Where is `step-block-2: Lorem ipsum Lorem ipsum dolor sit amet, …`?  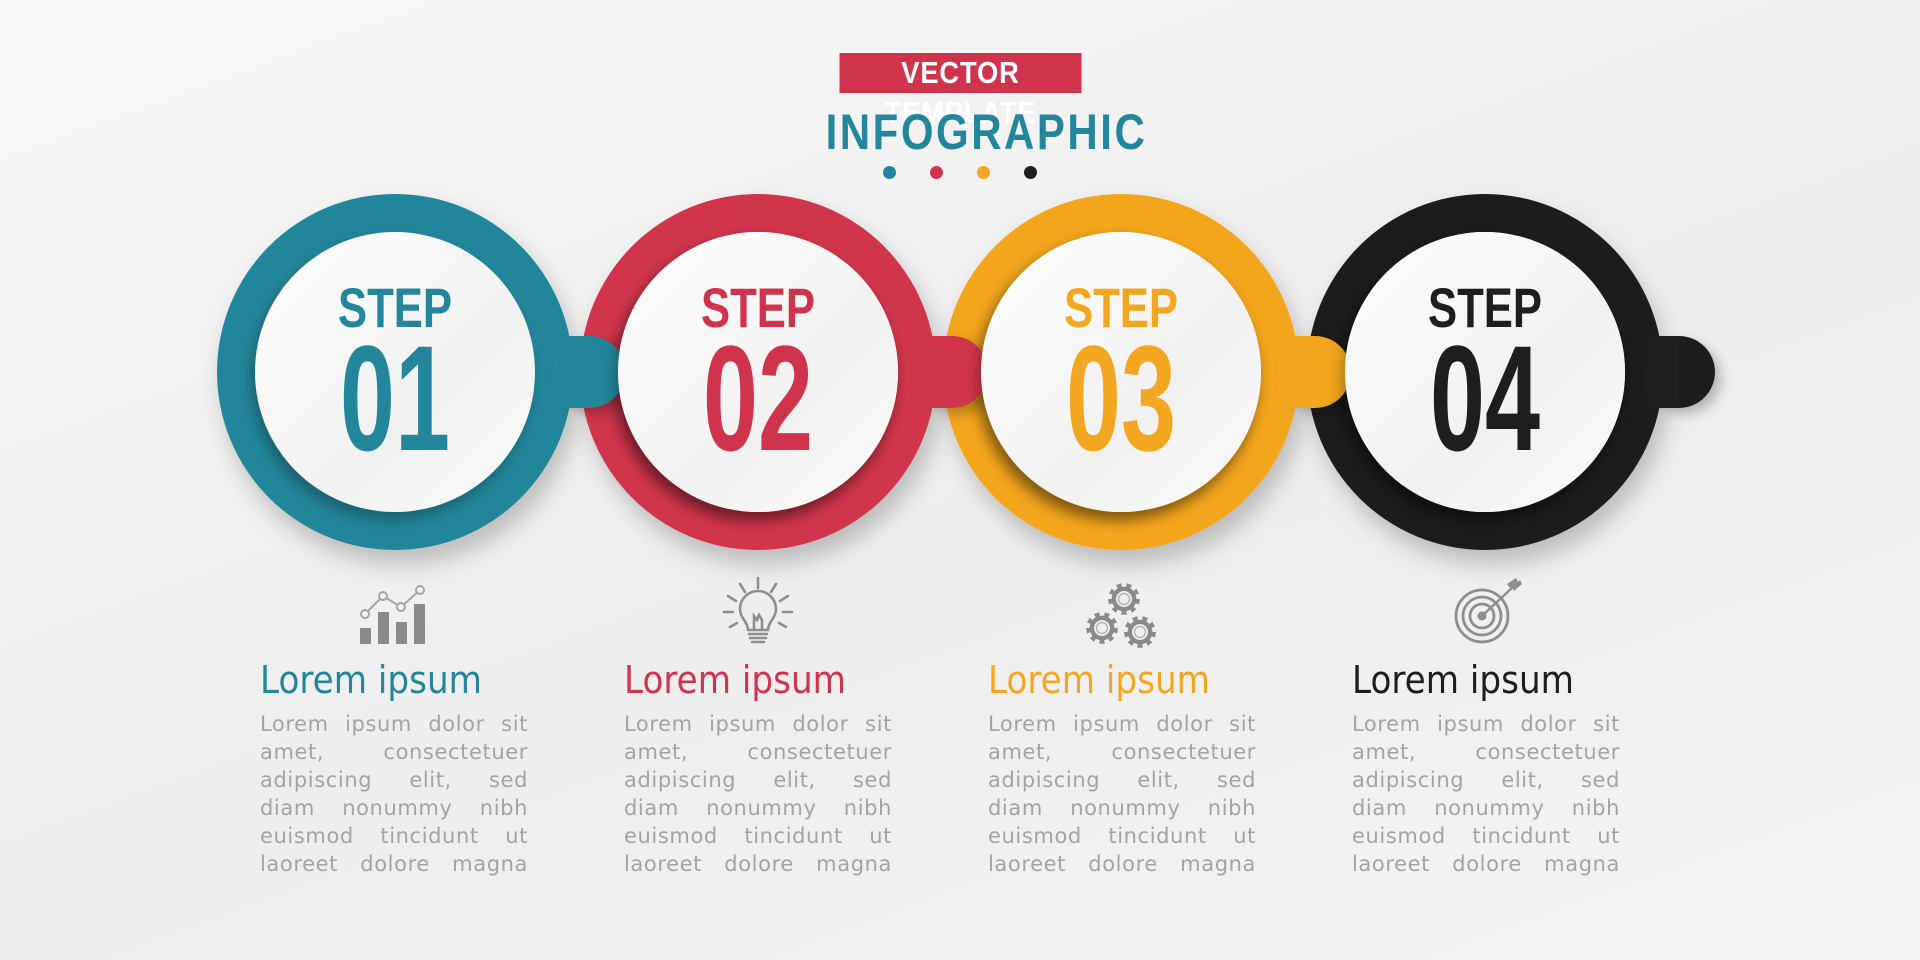
step-block-2: Lorem ipsum Lorem ipsum dolor sit amet, … is located at coordinates (759, 768).